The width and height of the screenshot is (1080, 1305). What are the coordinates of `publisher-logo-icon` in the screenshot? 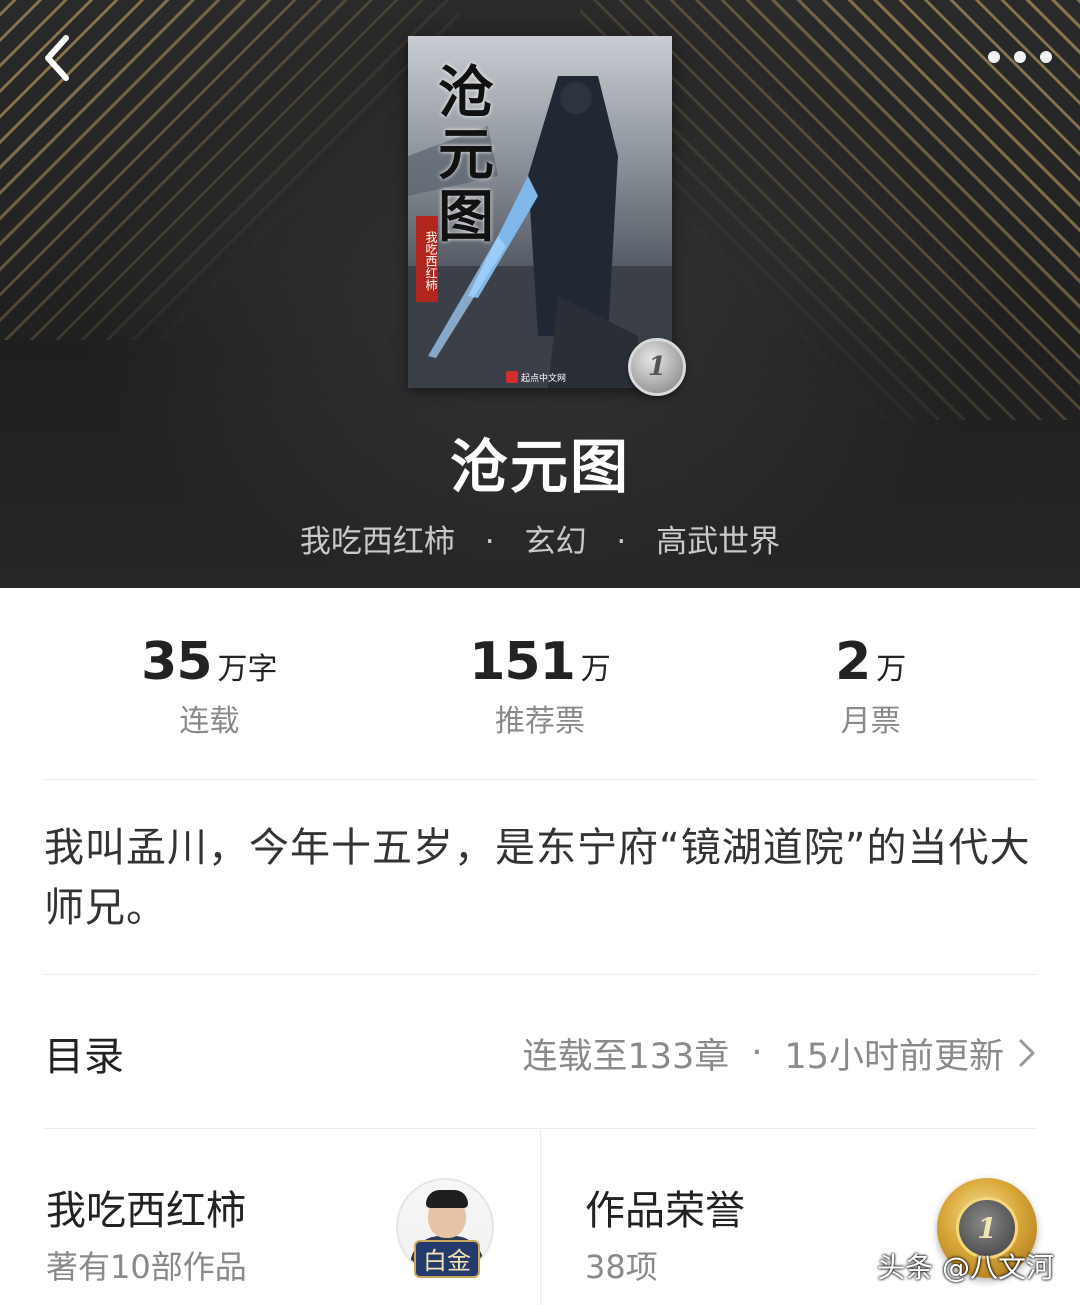 It's located at (512, 377).